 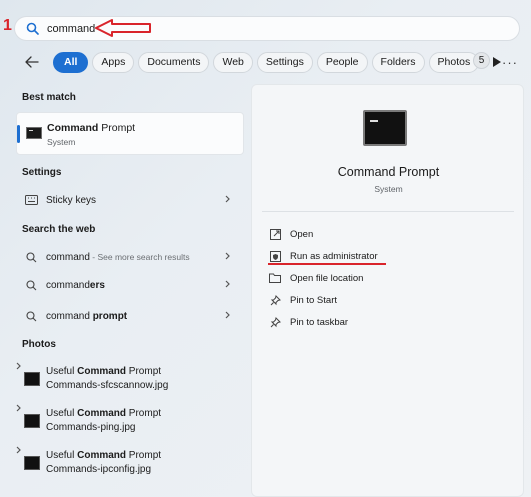 I want to click on web-result-text: command prompt, so click(x=87, y=316).